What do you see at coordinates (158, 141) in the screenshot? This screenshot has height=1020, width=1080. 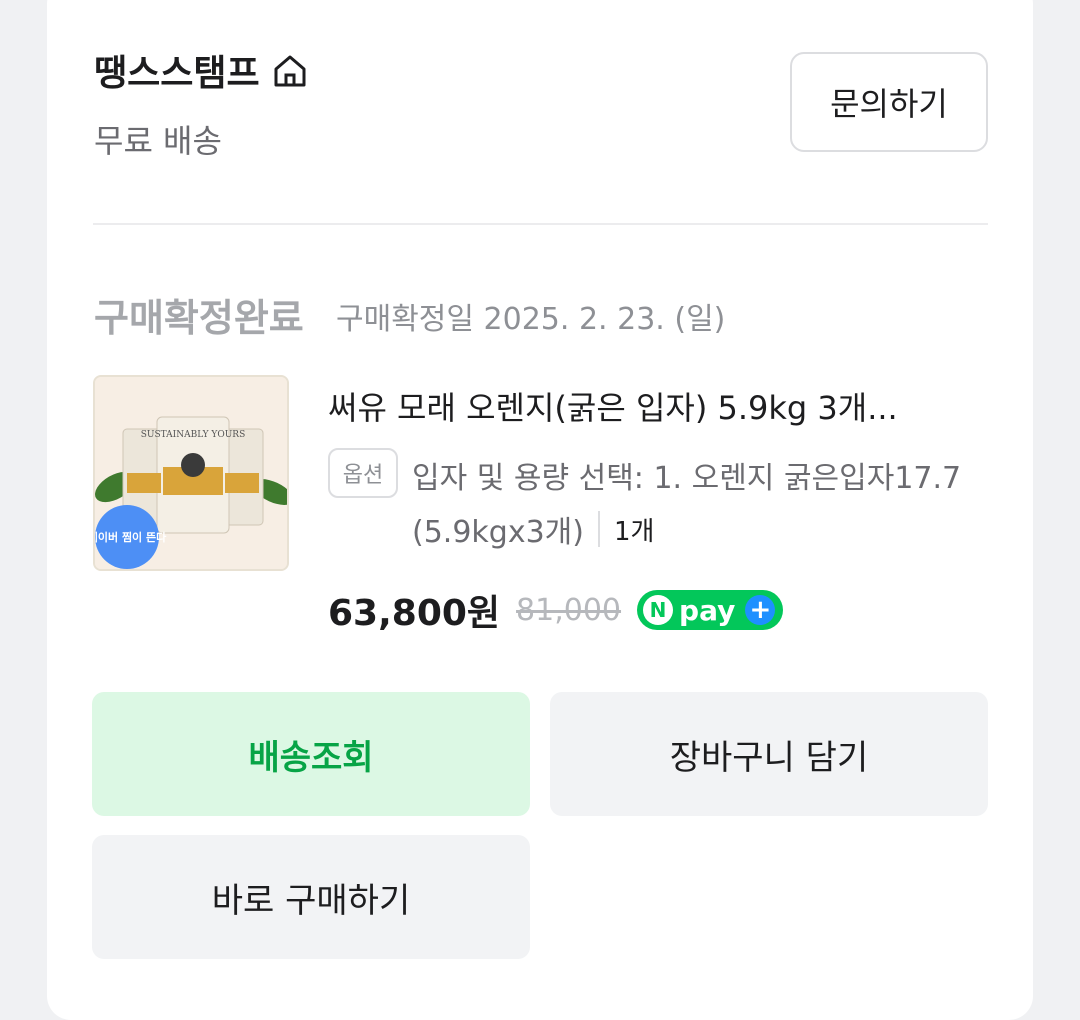 I see `shipping-info: 무료 배송` at bounding box center [158, 141].